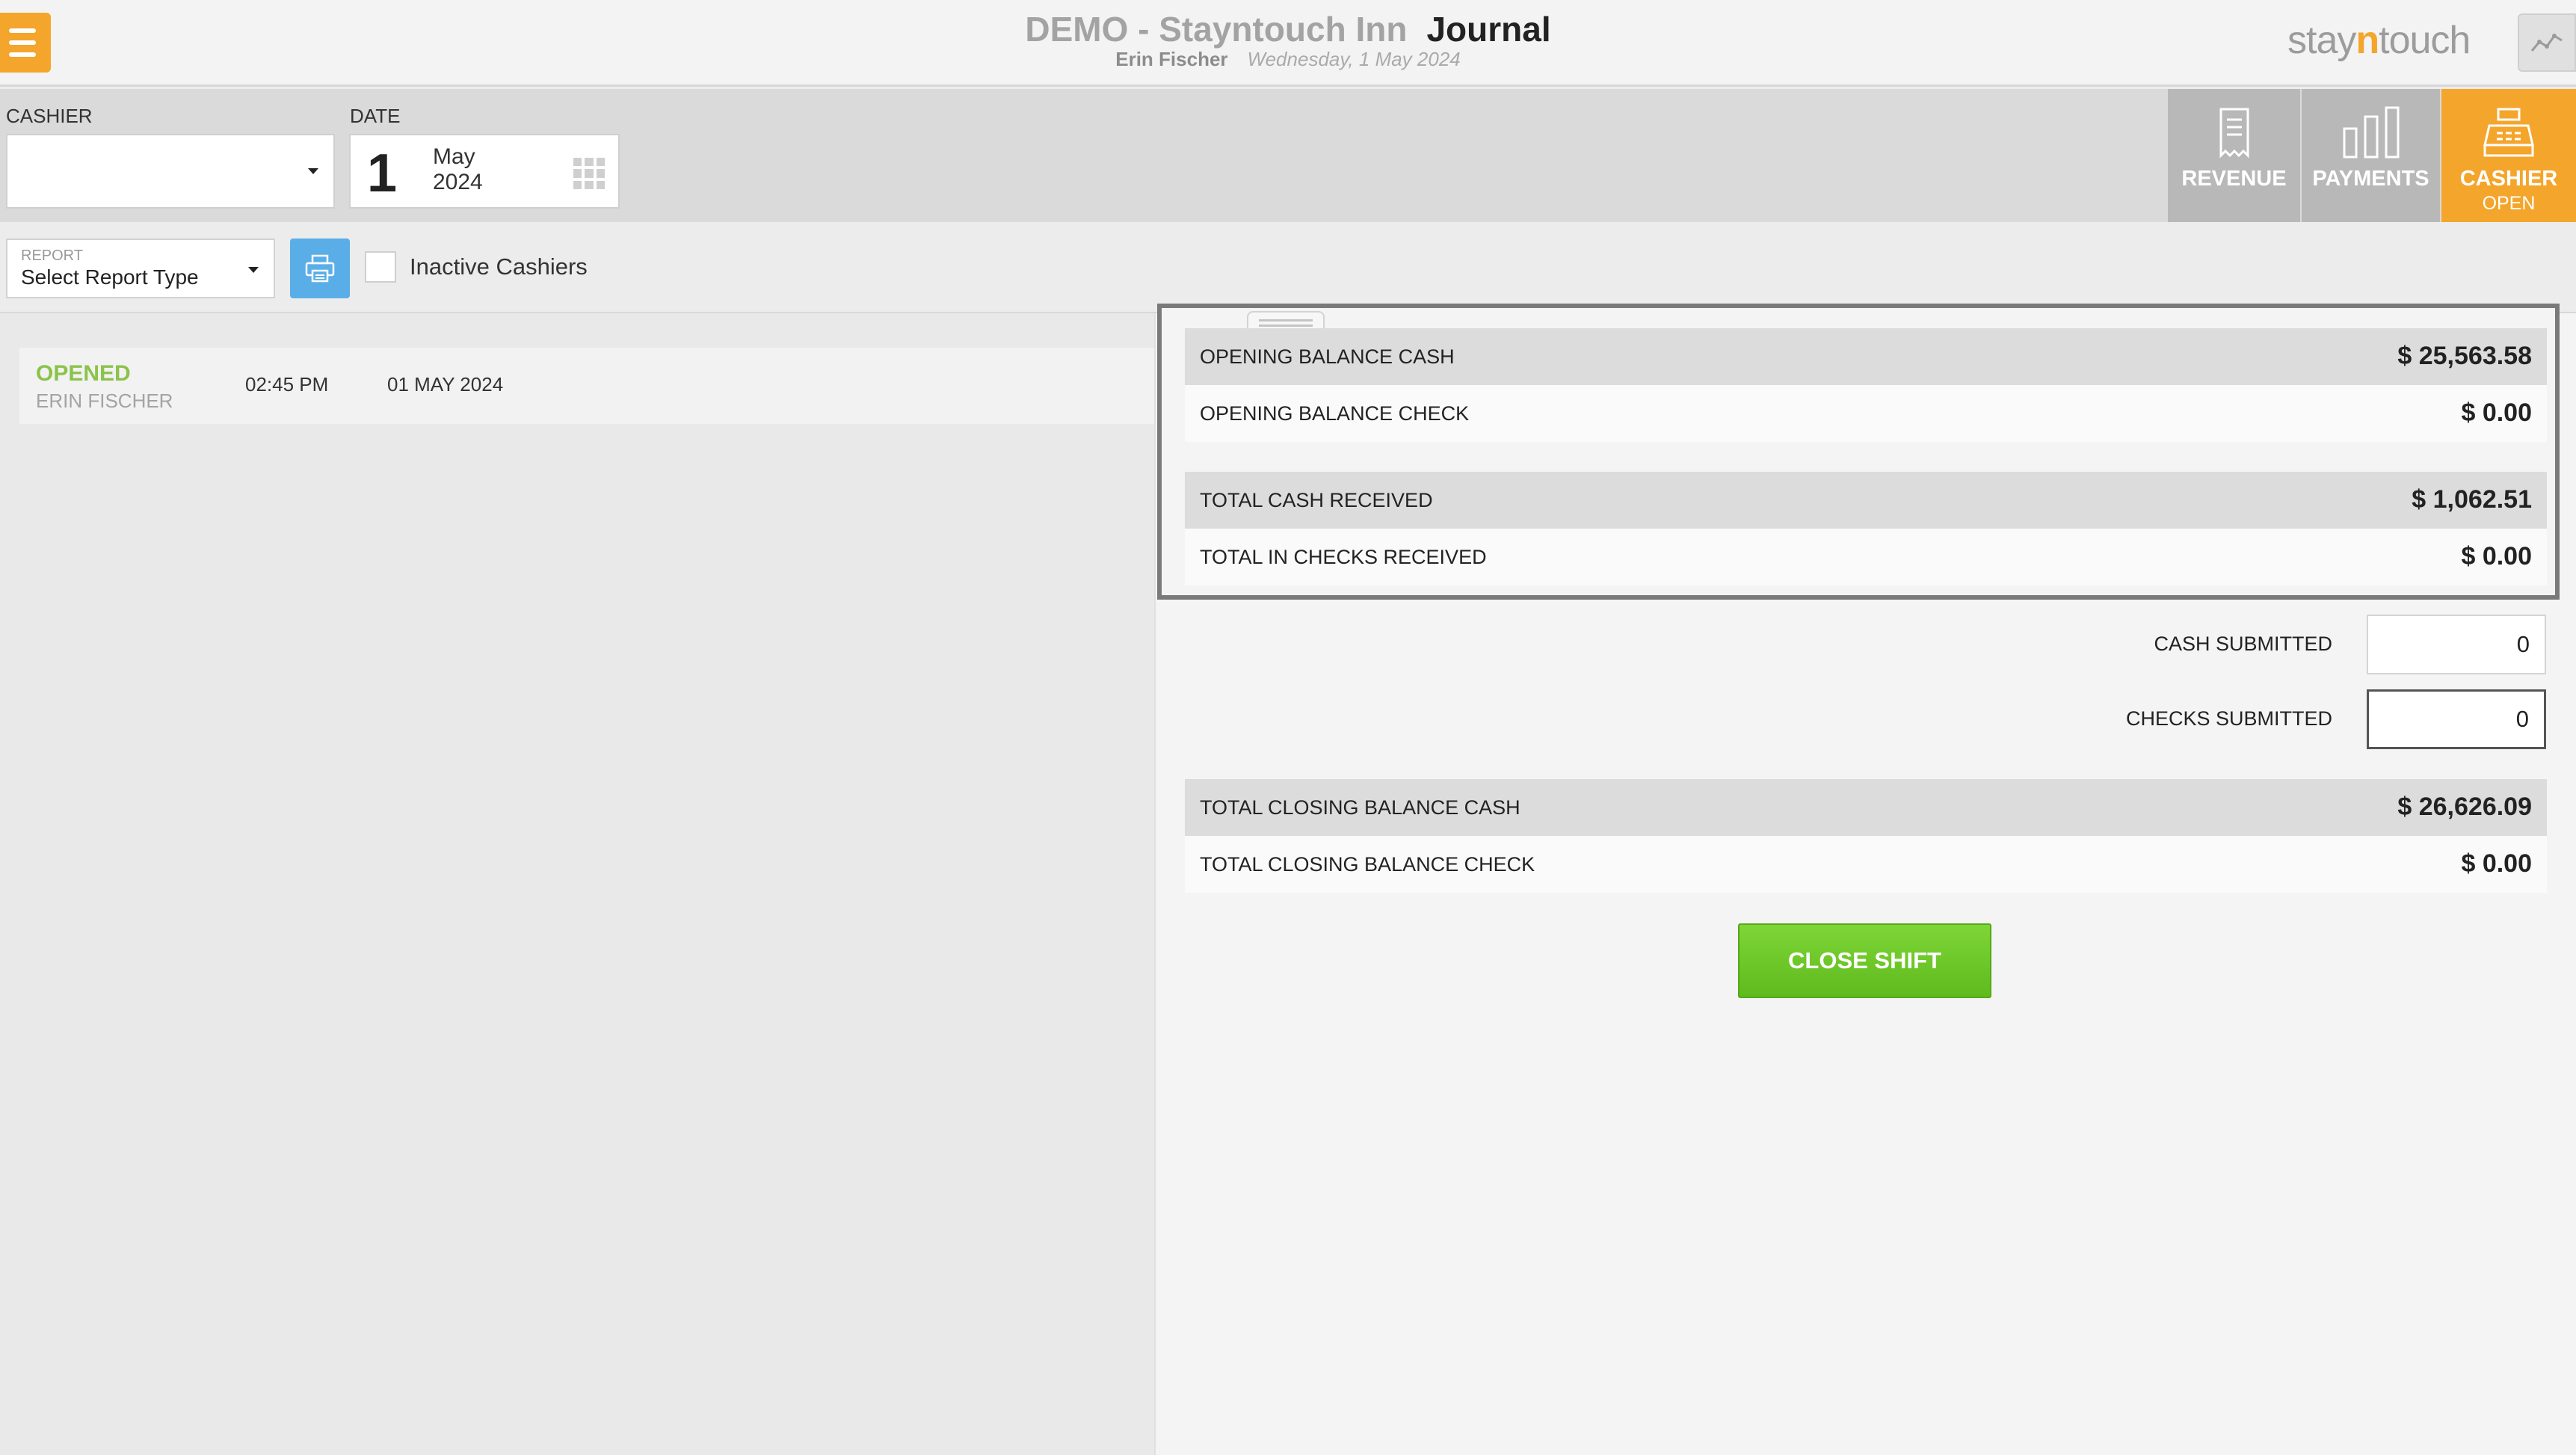 This screenshot has height=1455, width=2576. I want to click on shift-status: OPENED, so click(83, 373).